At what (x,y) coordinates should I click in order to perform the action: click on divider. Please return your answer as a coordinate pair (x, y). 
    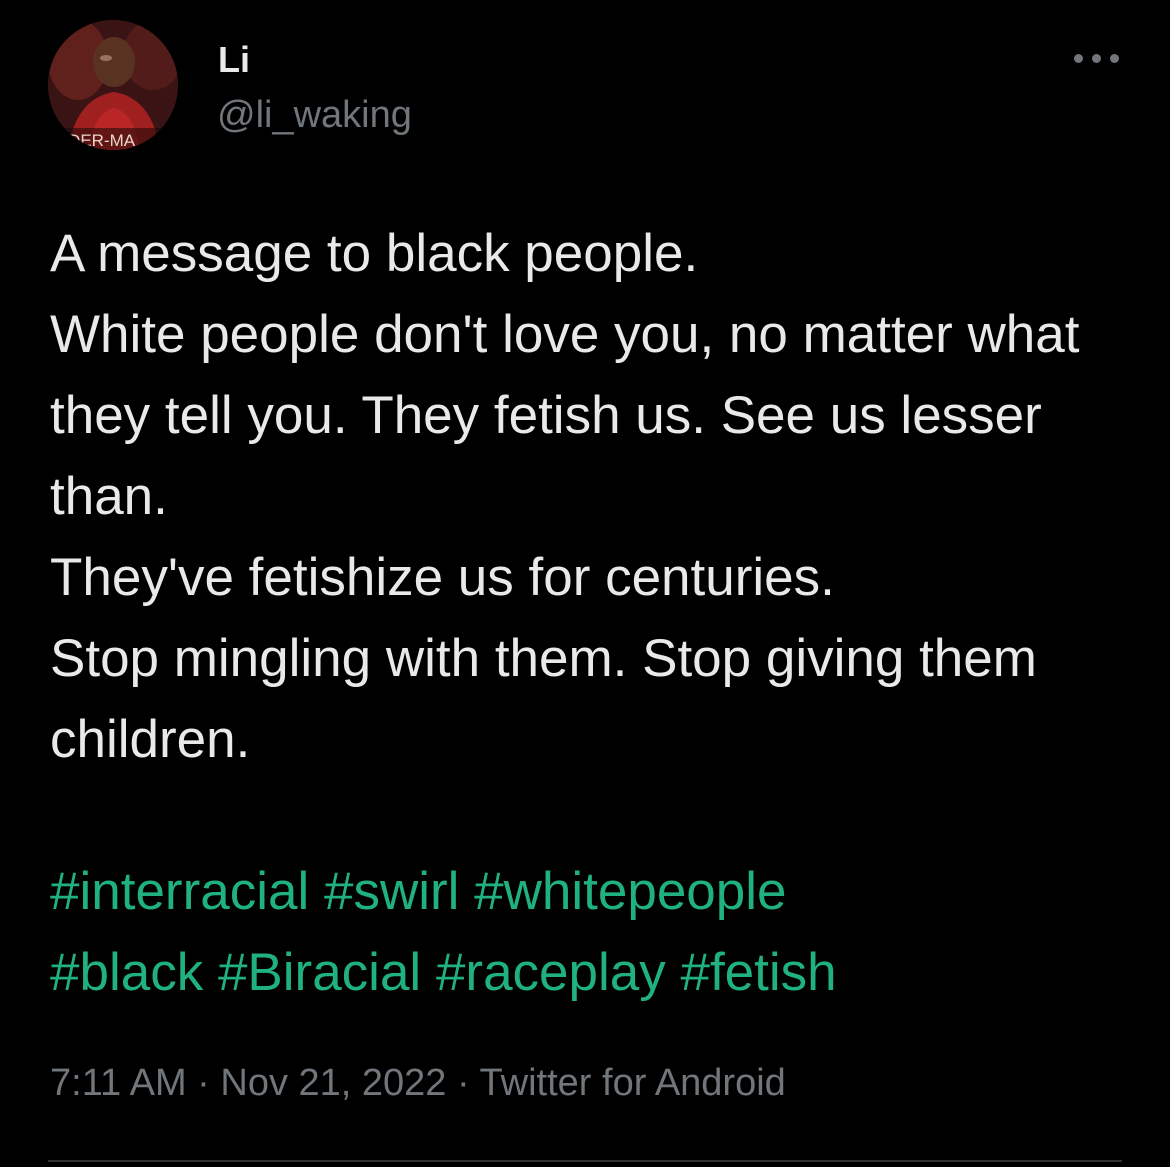
    Looking at the image, I should click on (585, 1161).